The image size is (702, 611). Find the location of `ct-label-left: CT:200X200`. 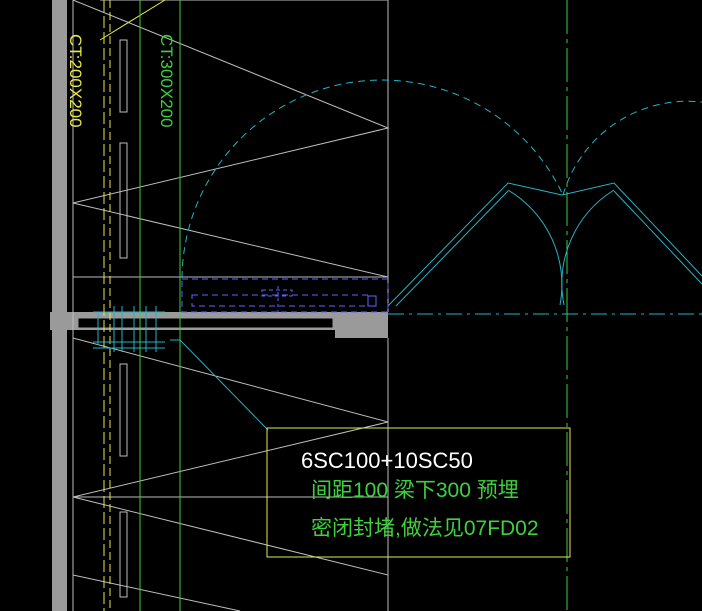

ct-label-left: CT:200X200 is located at coordinates (75, 81).